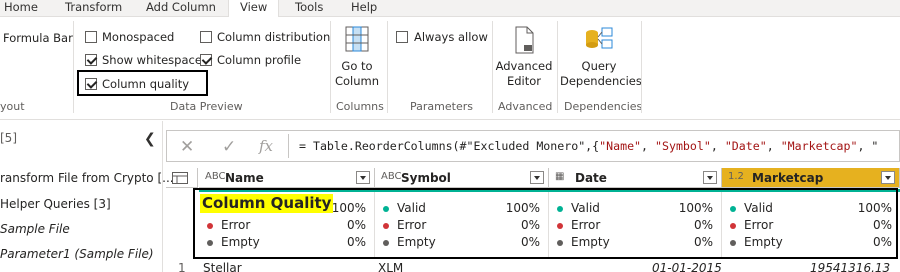 The width and height of the screenshot is (900, 272). What do you see at coordinates (206, 60) in the screenshot?
I see `column-profile-checkbox` at bounding box center [206, 60].